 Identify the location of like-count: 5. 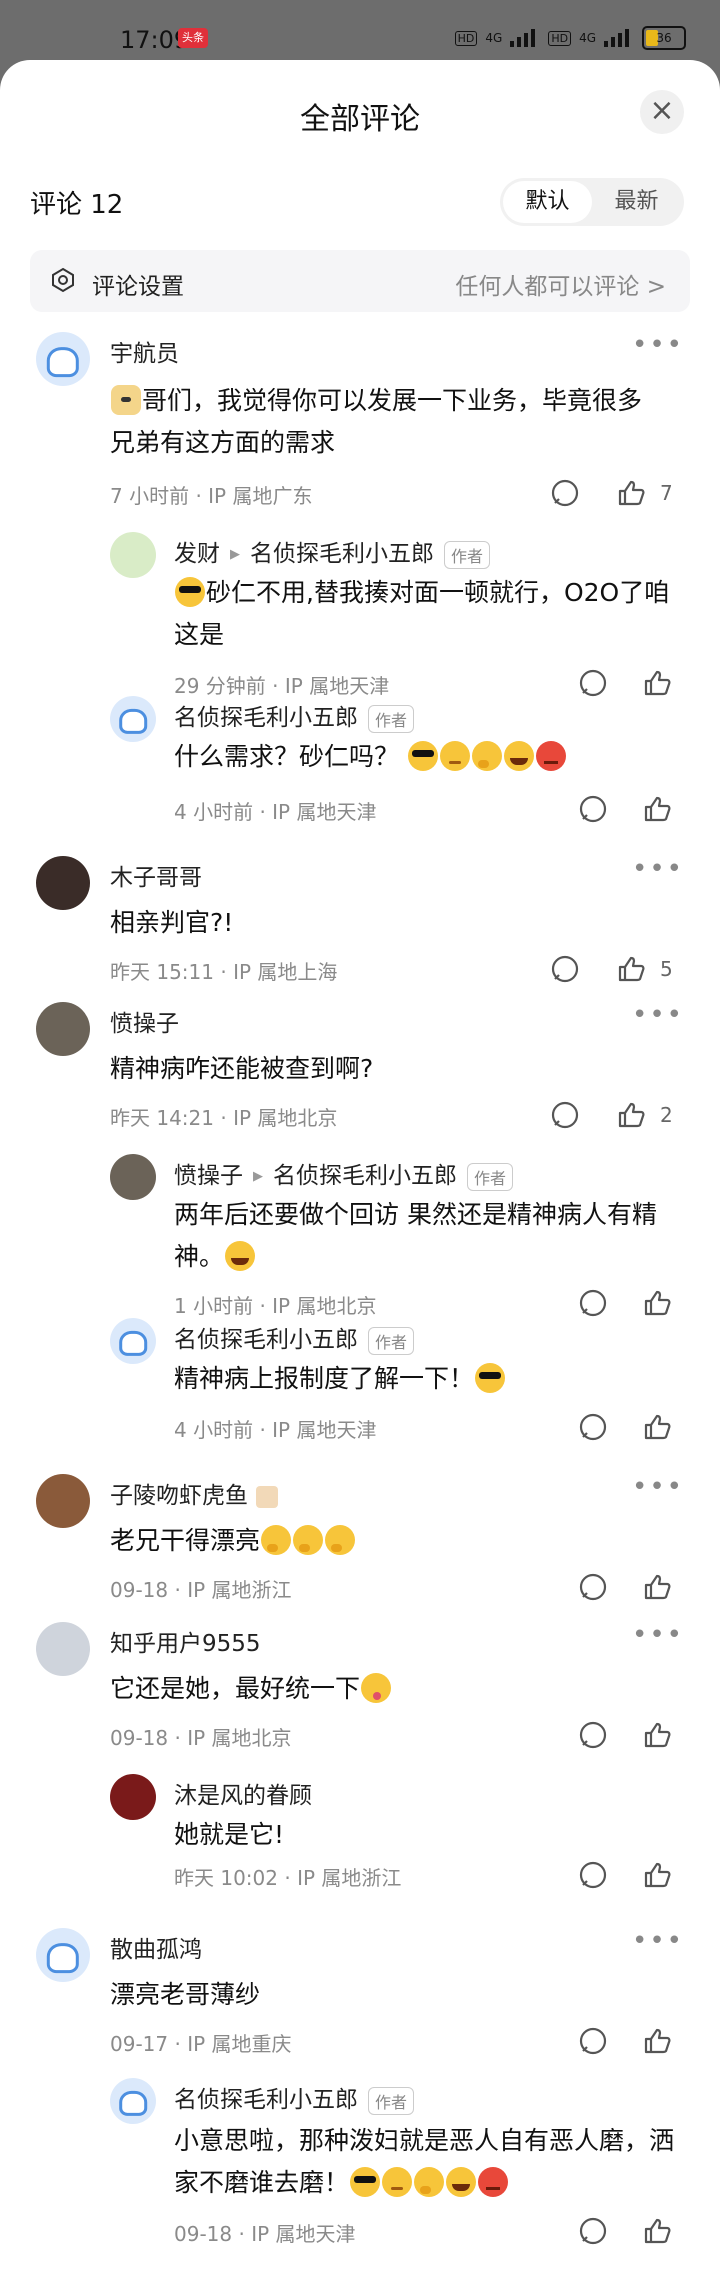
(666, 969).